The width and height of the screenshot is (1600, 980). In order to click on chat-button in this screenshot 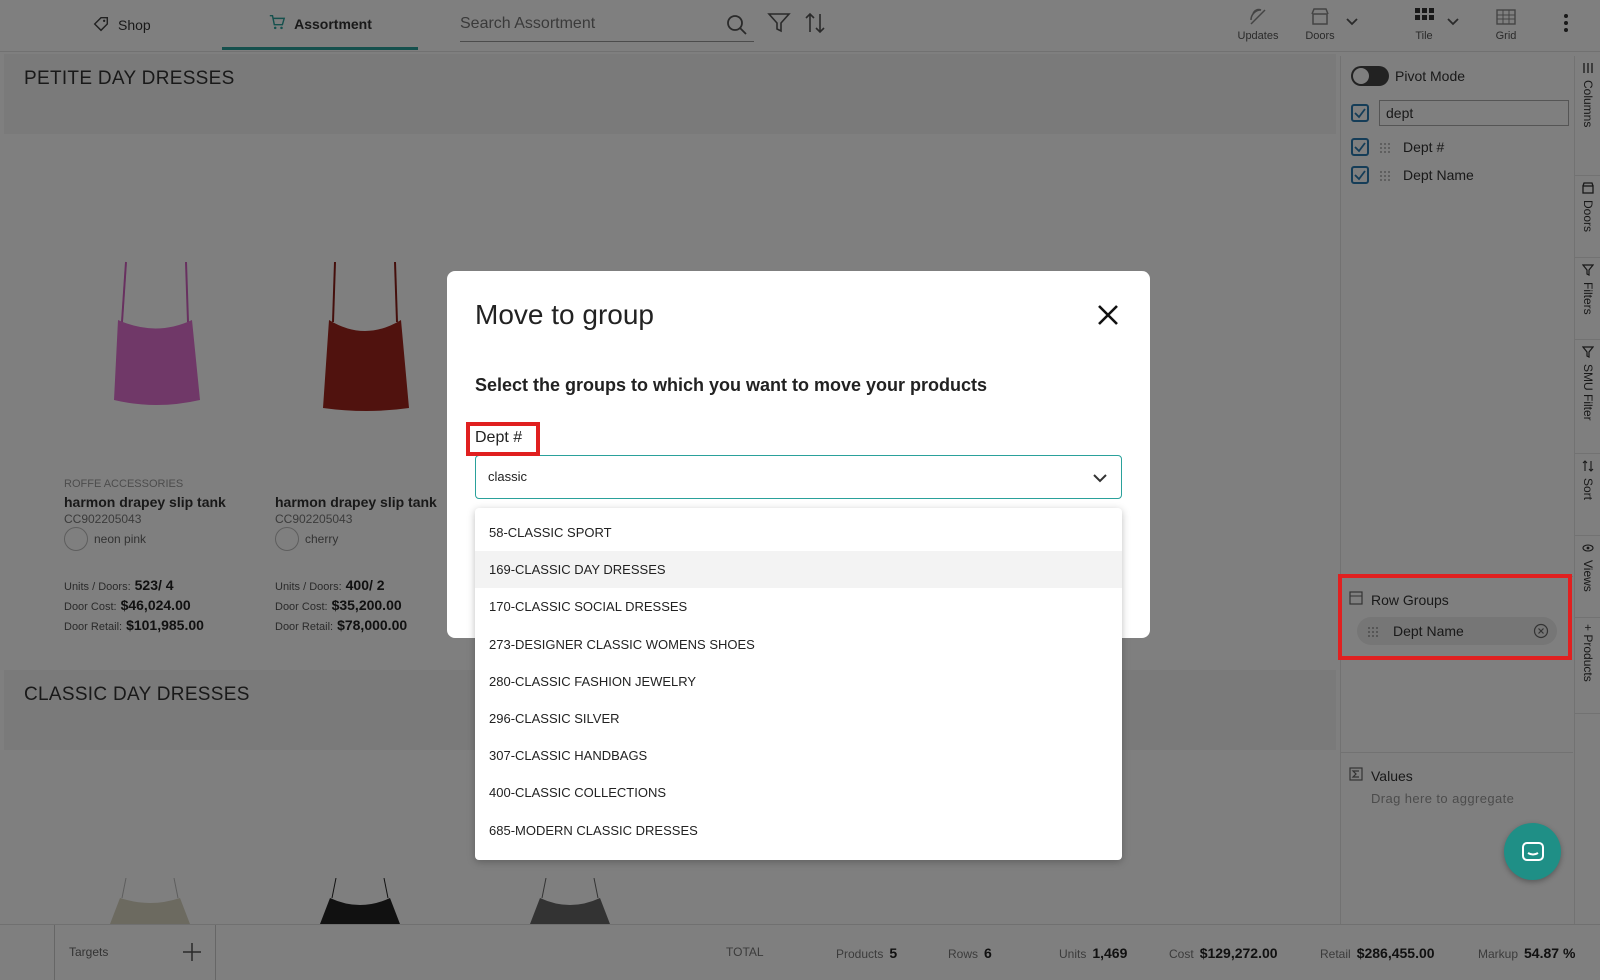, I will do `click(1532, 851)`.